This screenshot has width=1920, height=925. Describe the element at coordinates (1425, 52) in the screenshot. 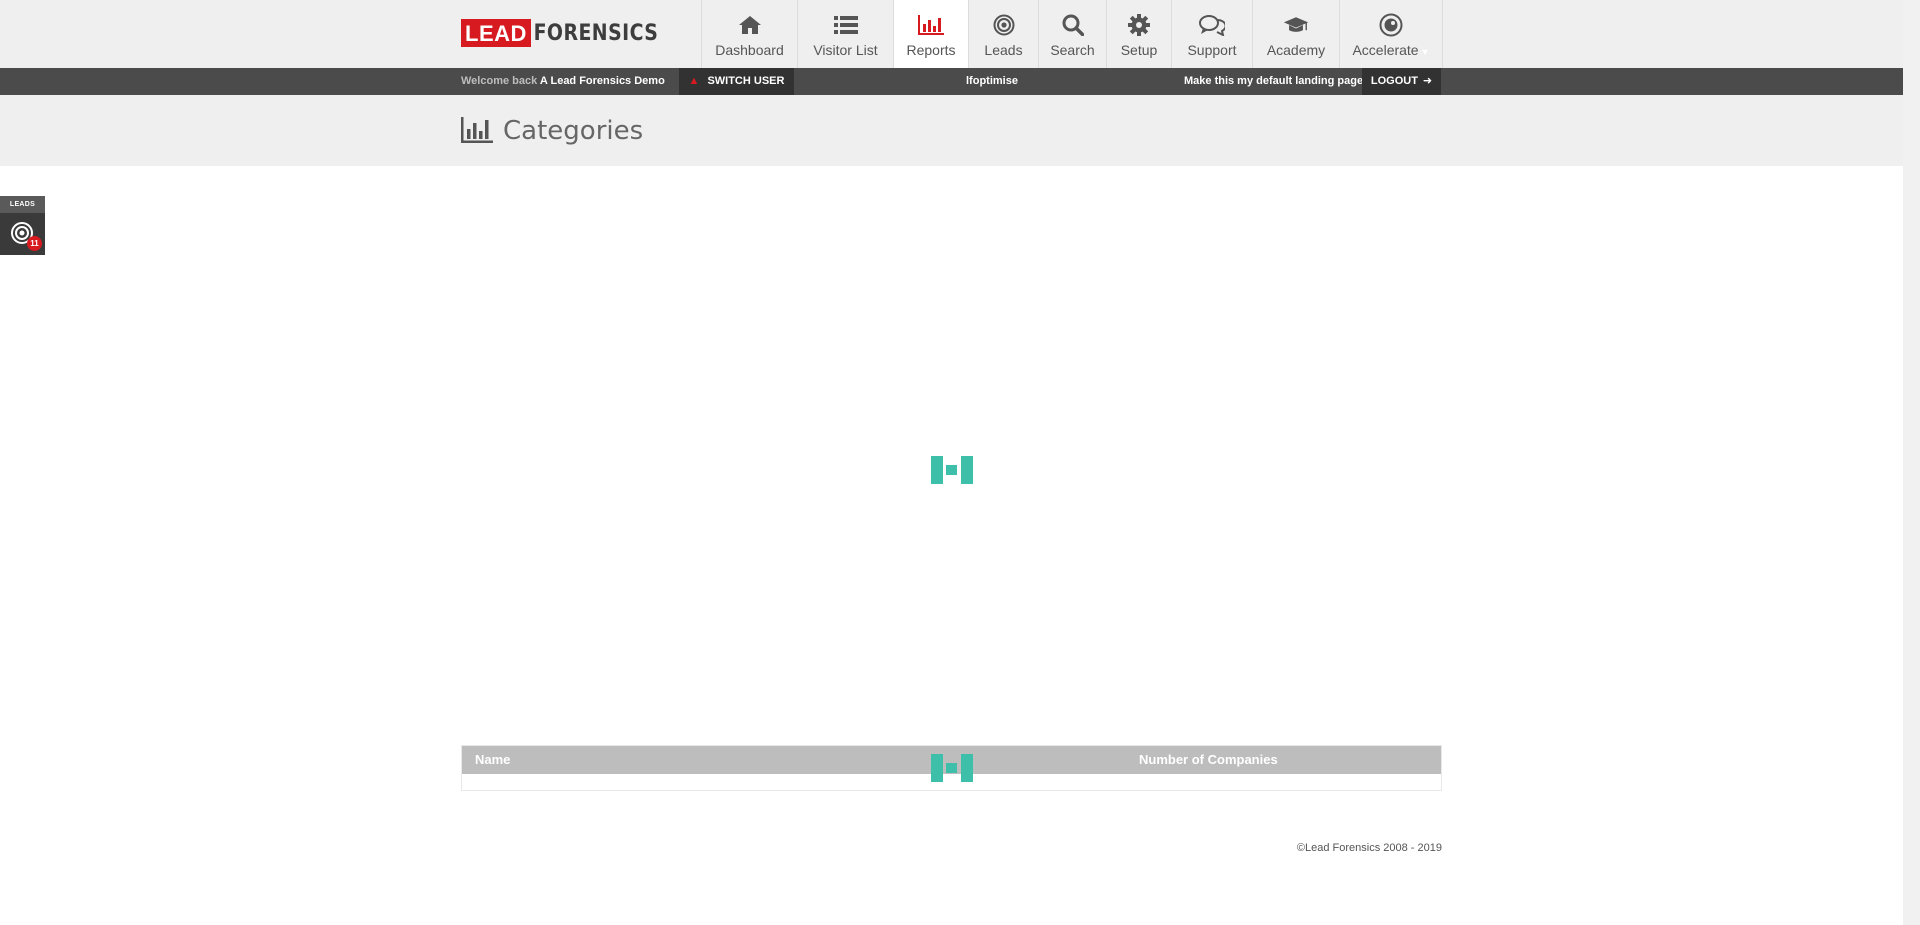

I see `chevron-down-icon: ▼` at that location.